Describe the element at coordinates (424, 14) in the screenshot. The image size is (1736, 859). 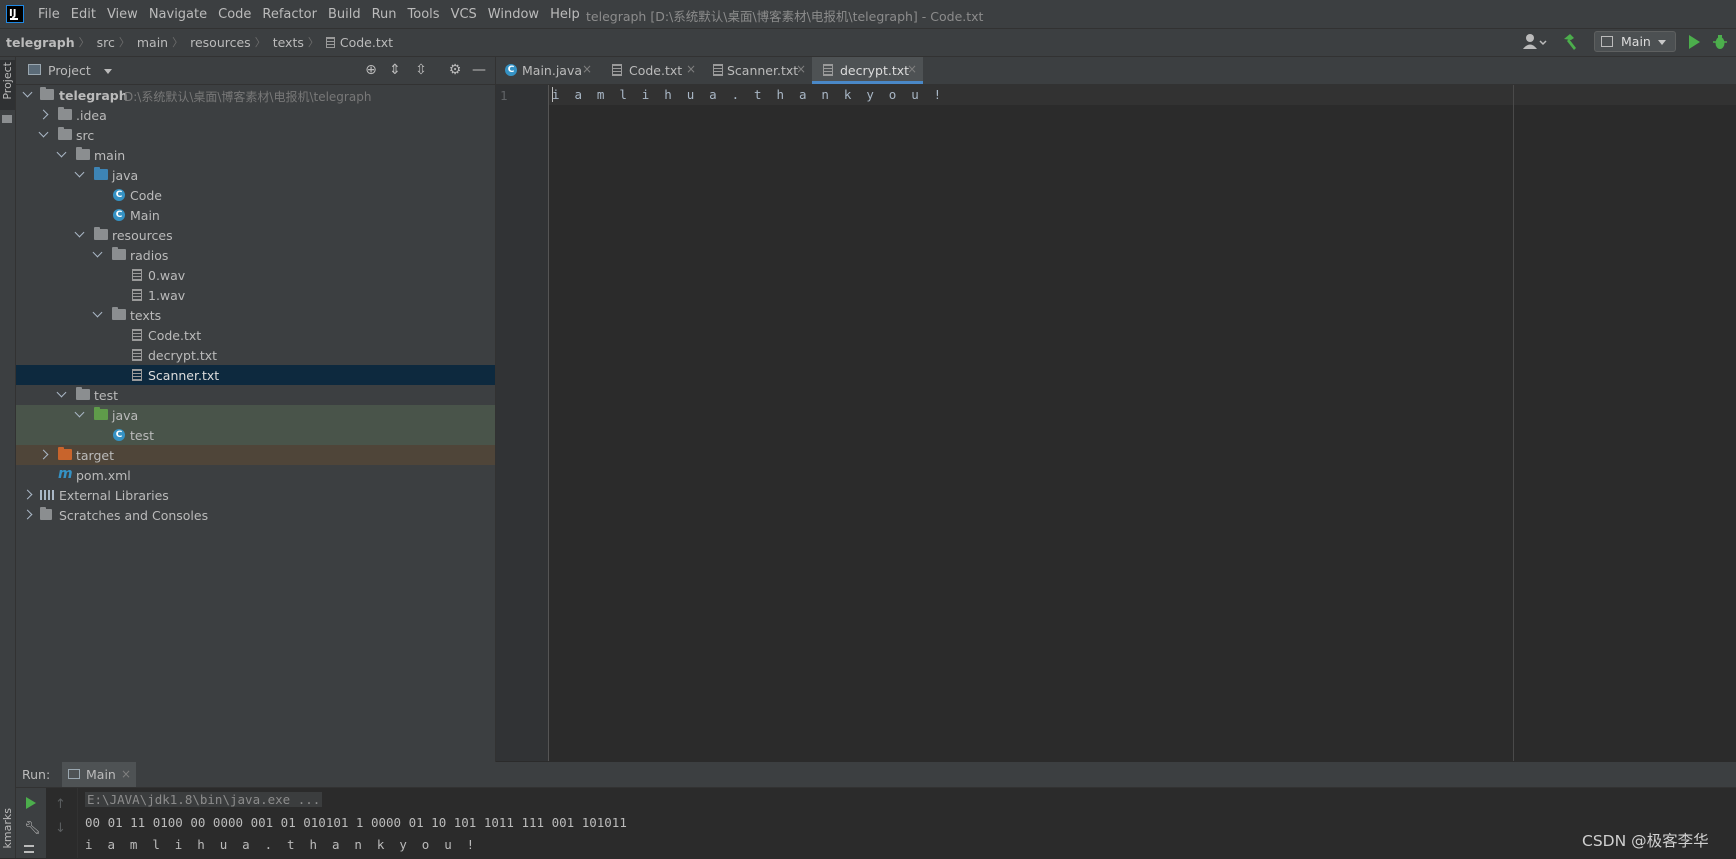
I see `menu-tools: Tools` at that location.